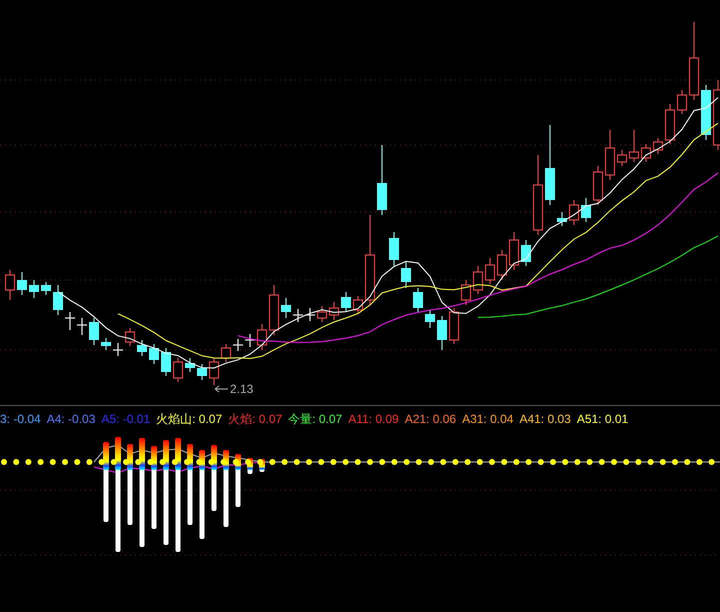  Describe the element at coordinates (255, 419) in the screenshot. I see `indicator-value: 火焰: 0.07` at that location.